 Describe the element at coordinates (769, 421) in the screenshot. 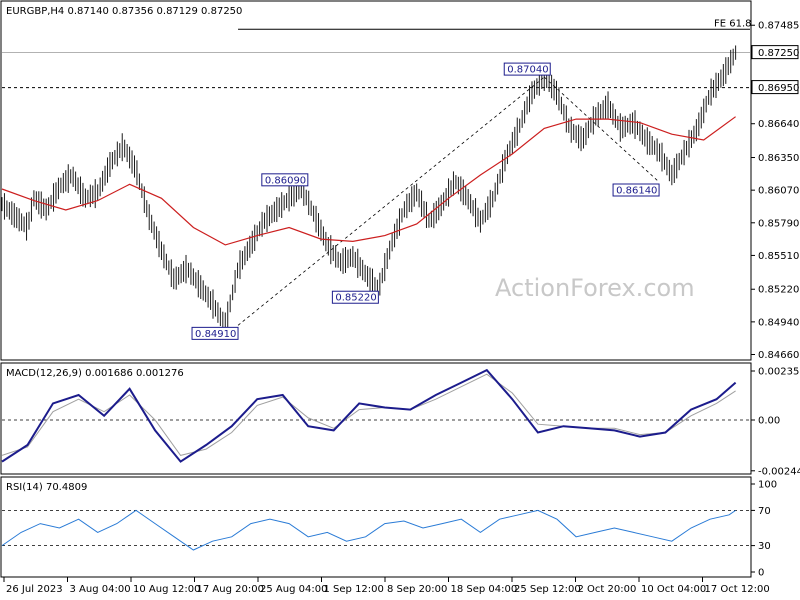

I see `macd-tick-label: 0.00` at that location.